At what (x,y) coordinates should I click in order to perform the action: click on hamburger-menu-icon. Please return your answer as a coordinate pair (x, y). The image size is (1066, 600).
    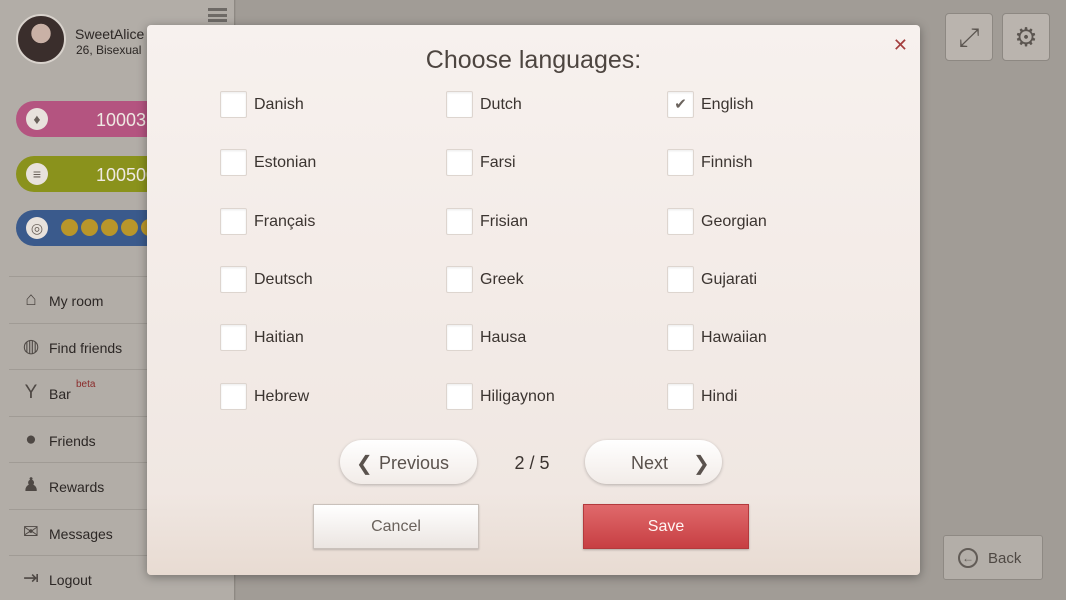
    Looking at the image, I should click on (217, 15).